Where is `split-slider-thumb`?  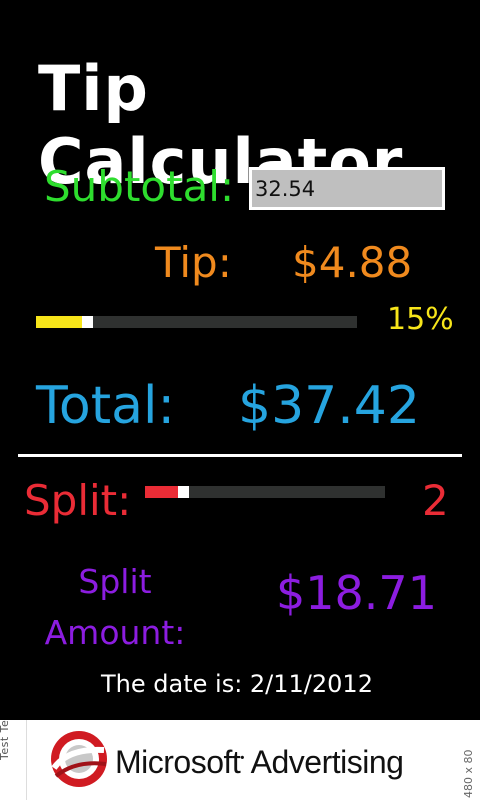 split-slider-thumb is located at coordinates (183, 492).